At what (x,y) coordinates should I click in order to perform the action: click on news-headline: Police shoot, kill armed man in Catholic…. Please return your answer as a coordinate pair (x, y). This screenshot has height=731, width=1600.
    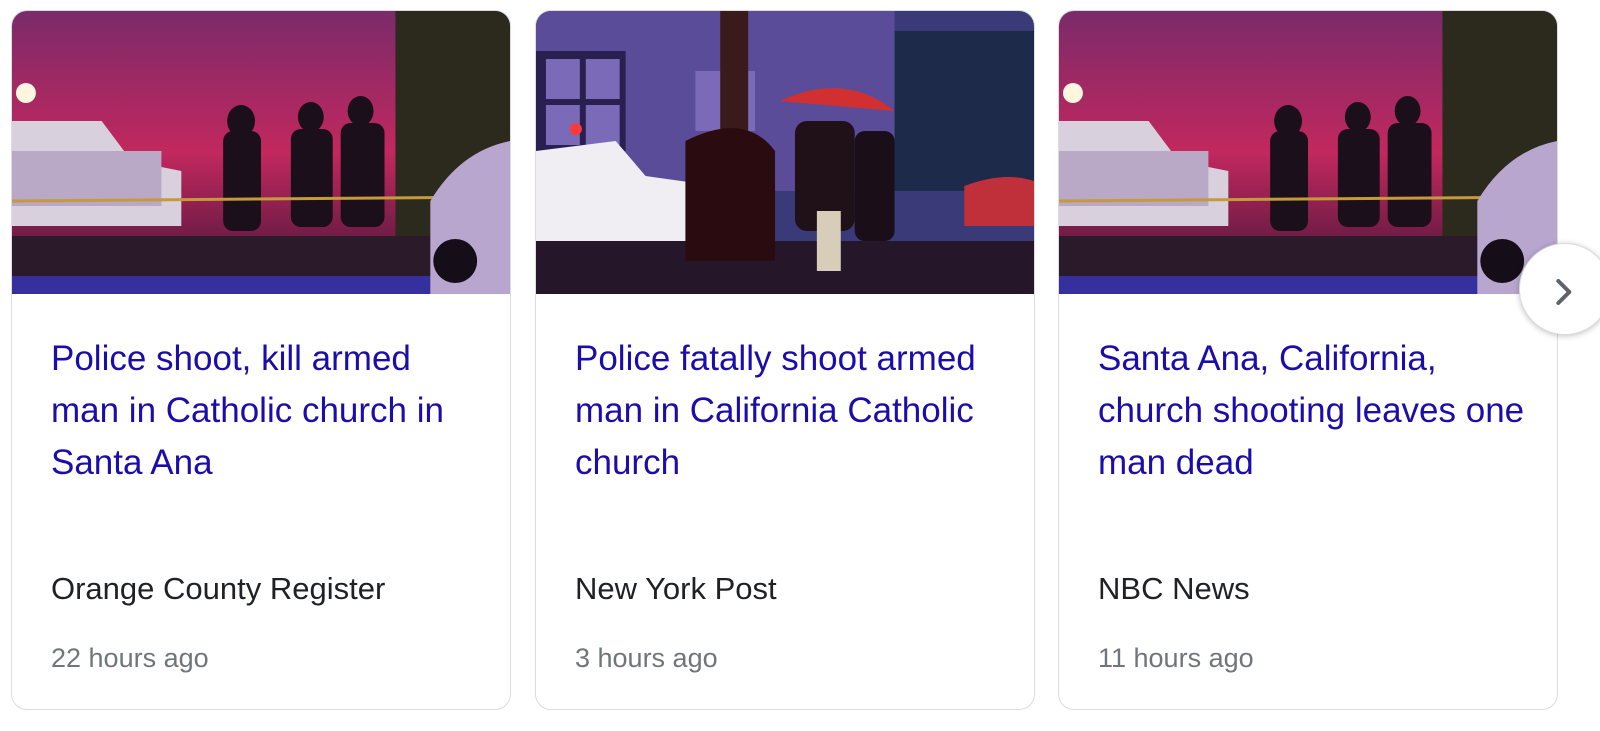
    Looking at the image, I should click on (266, 411).